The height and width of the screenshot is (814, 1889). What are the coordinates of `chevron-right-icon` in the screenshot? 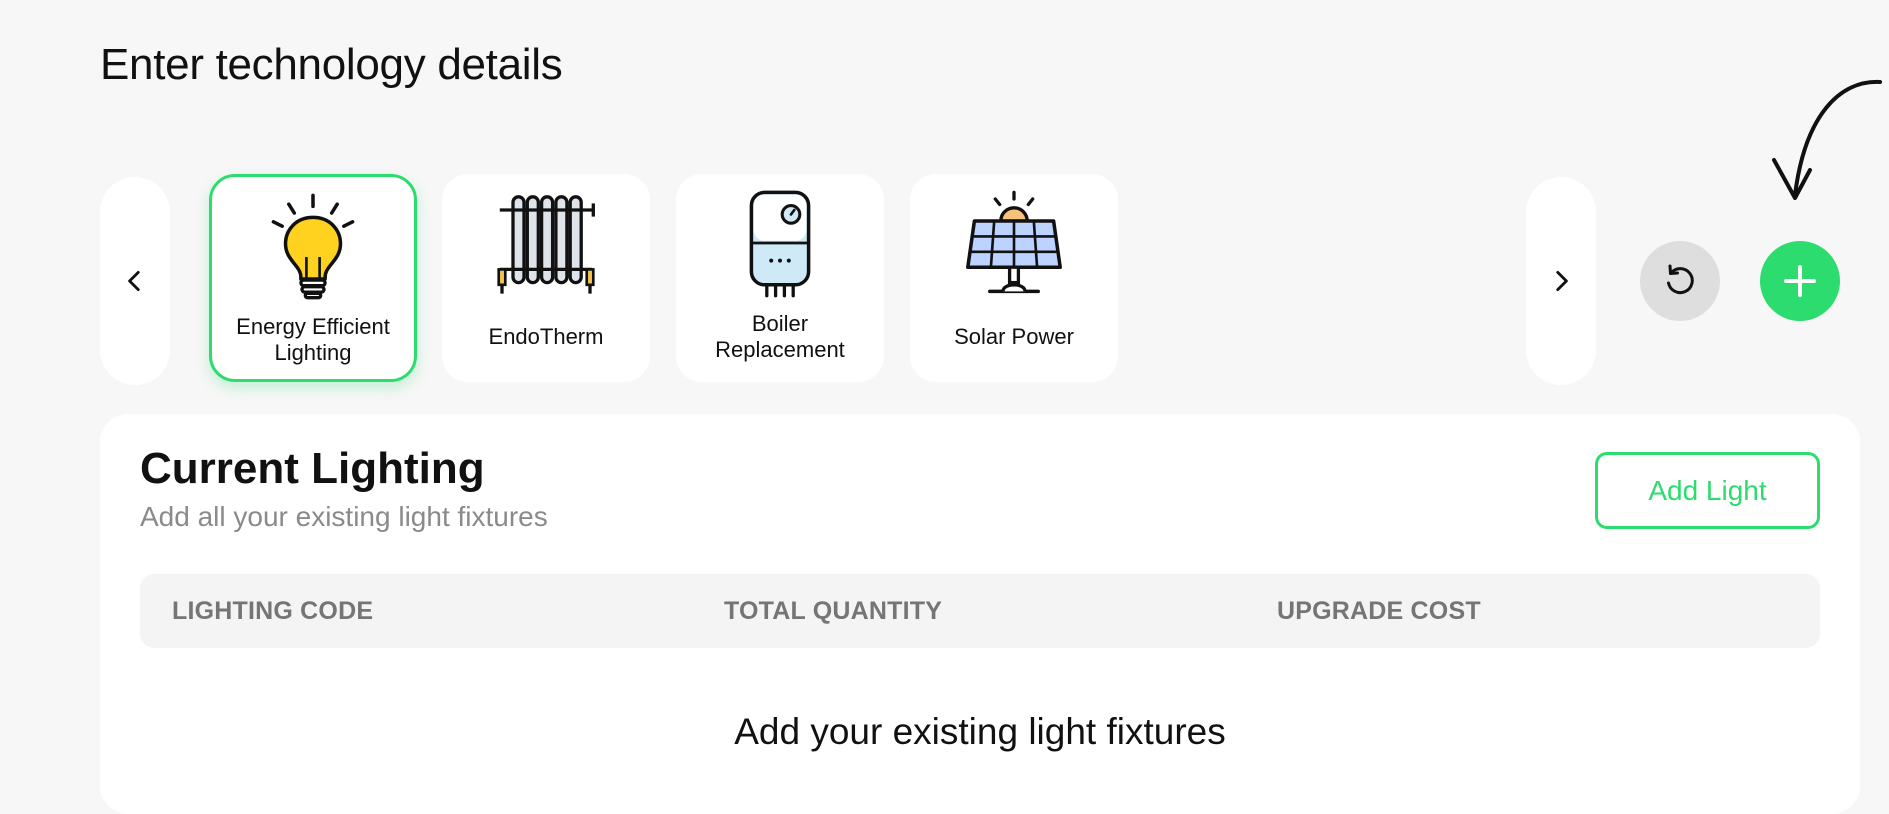 It's located at (1562, 281).